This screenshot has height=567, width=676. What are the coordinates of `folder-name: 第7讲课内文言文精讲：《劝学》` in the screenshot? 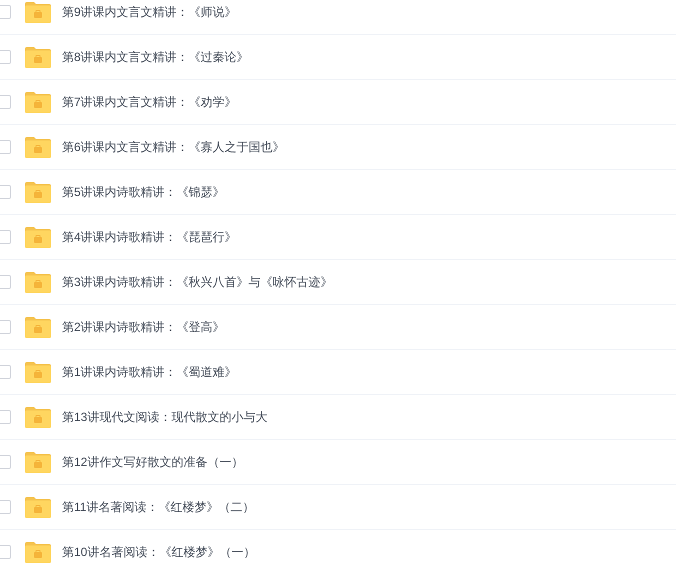 It's located at (149, 102).